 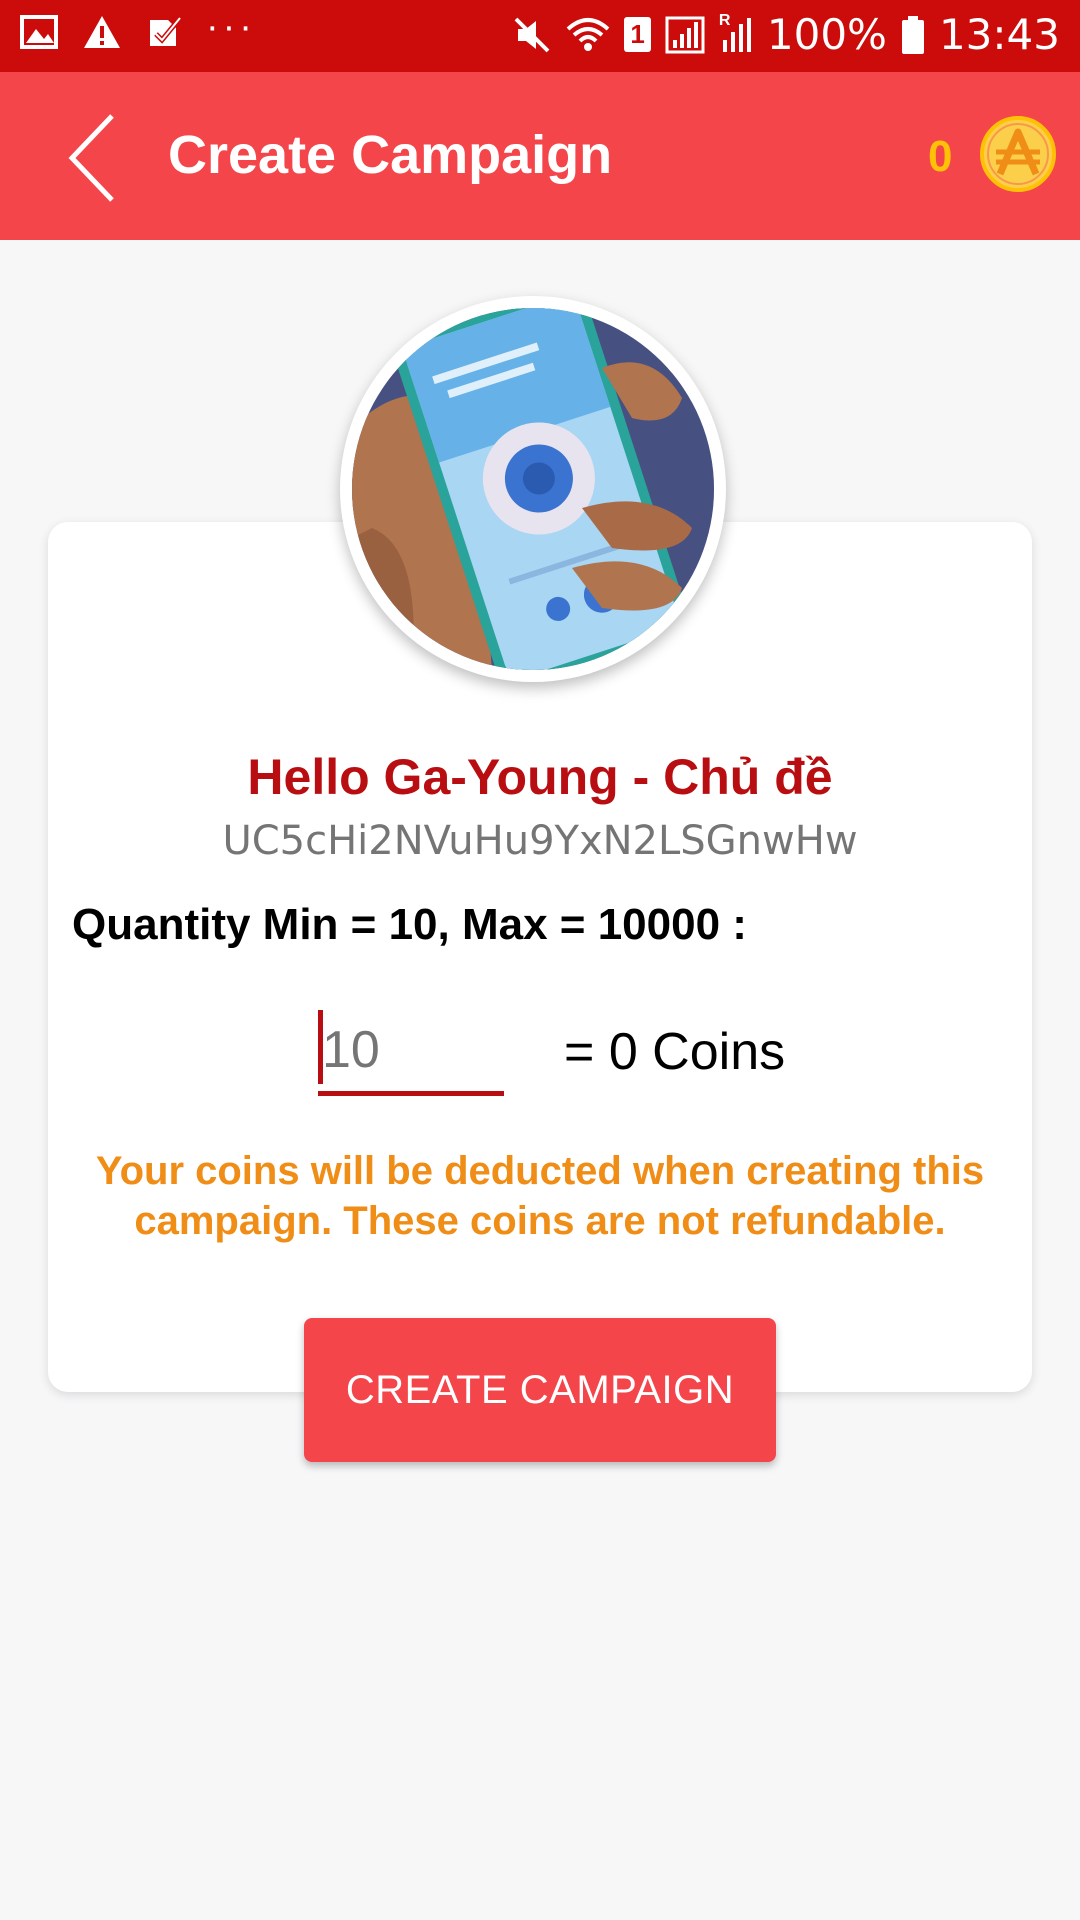 I want to click on back-button, so click(x=102, y=158).